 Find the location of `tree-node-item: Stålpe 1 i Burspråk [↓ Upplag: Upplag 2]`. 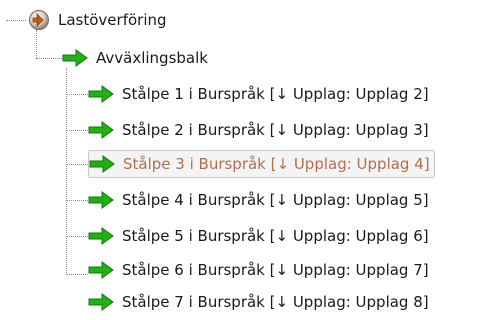

tree-node-item: Stålpe 1 i Burspråk [↓ Upplag: Upplag 2] is located at coordinates (259, 94).